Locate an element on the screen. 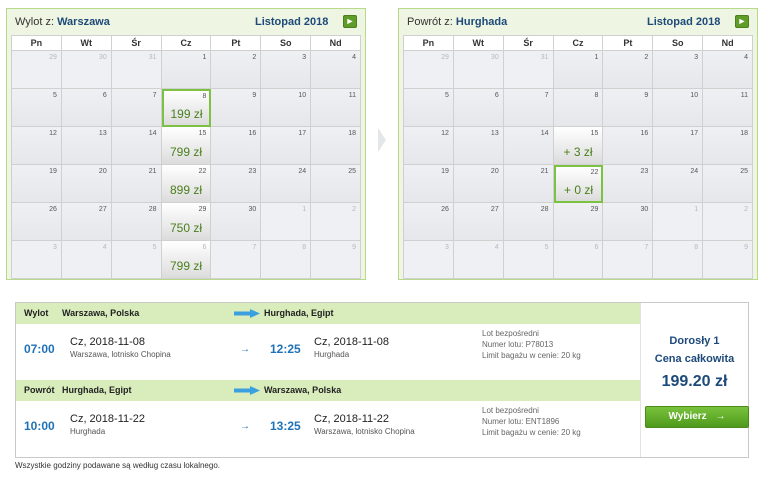 The height and width of the screenshot is (482, 760). arrival-date: Cz, 2018-11-22 is located at coordinates (352, 419).